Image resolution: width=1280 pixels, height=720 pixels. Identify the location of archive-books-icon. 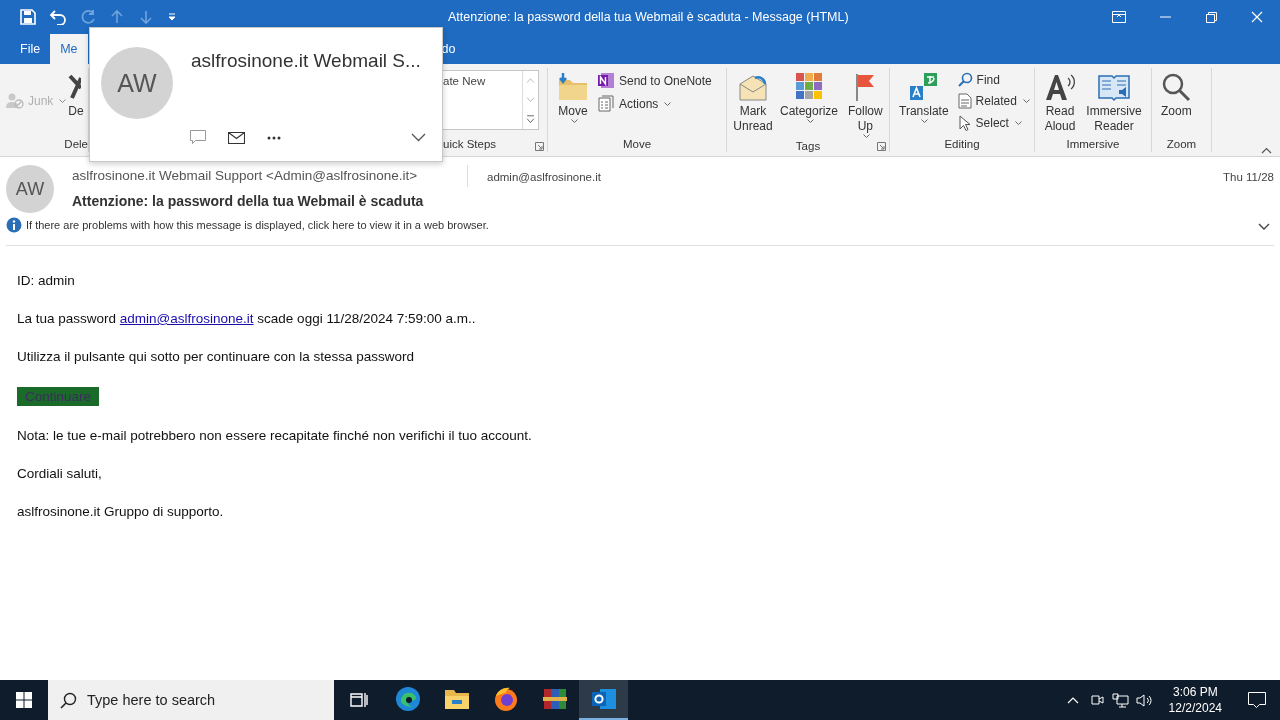
(554, 699).